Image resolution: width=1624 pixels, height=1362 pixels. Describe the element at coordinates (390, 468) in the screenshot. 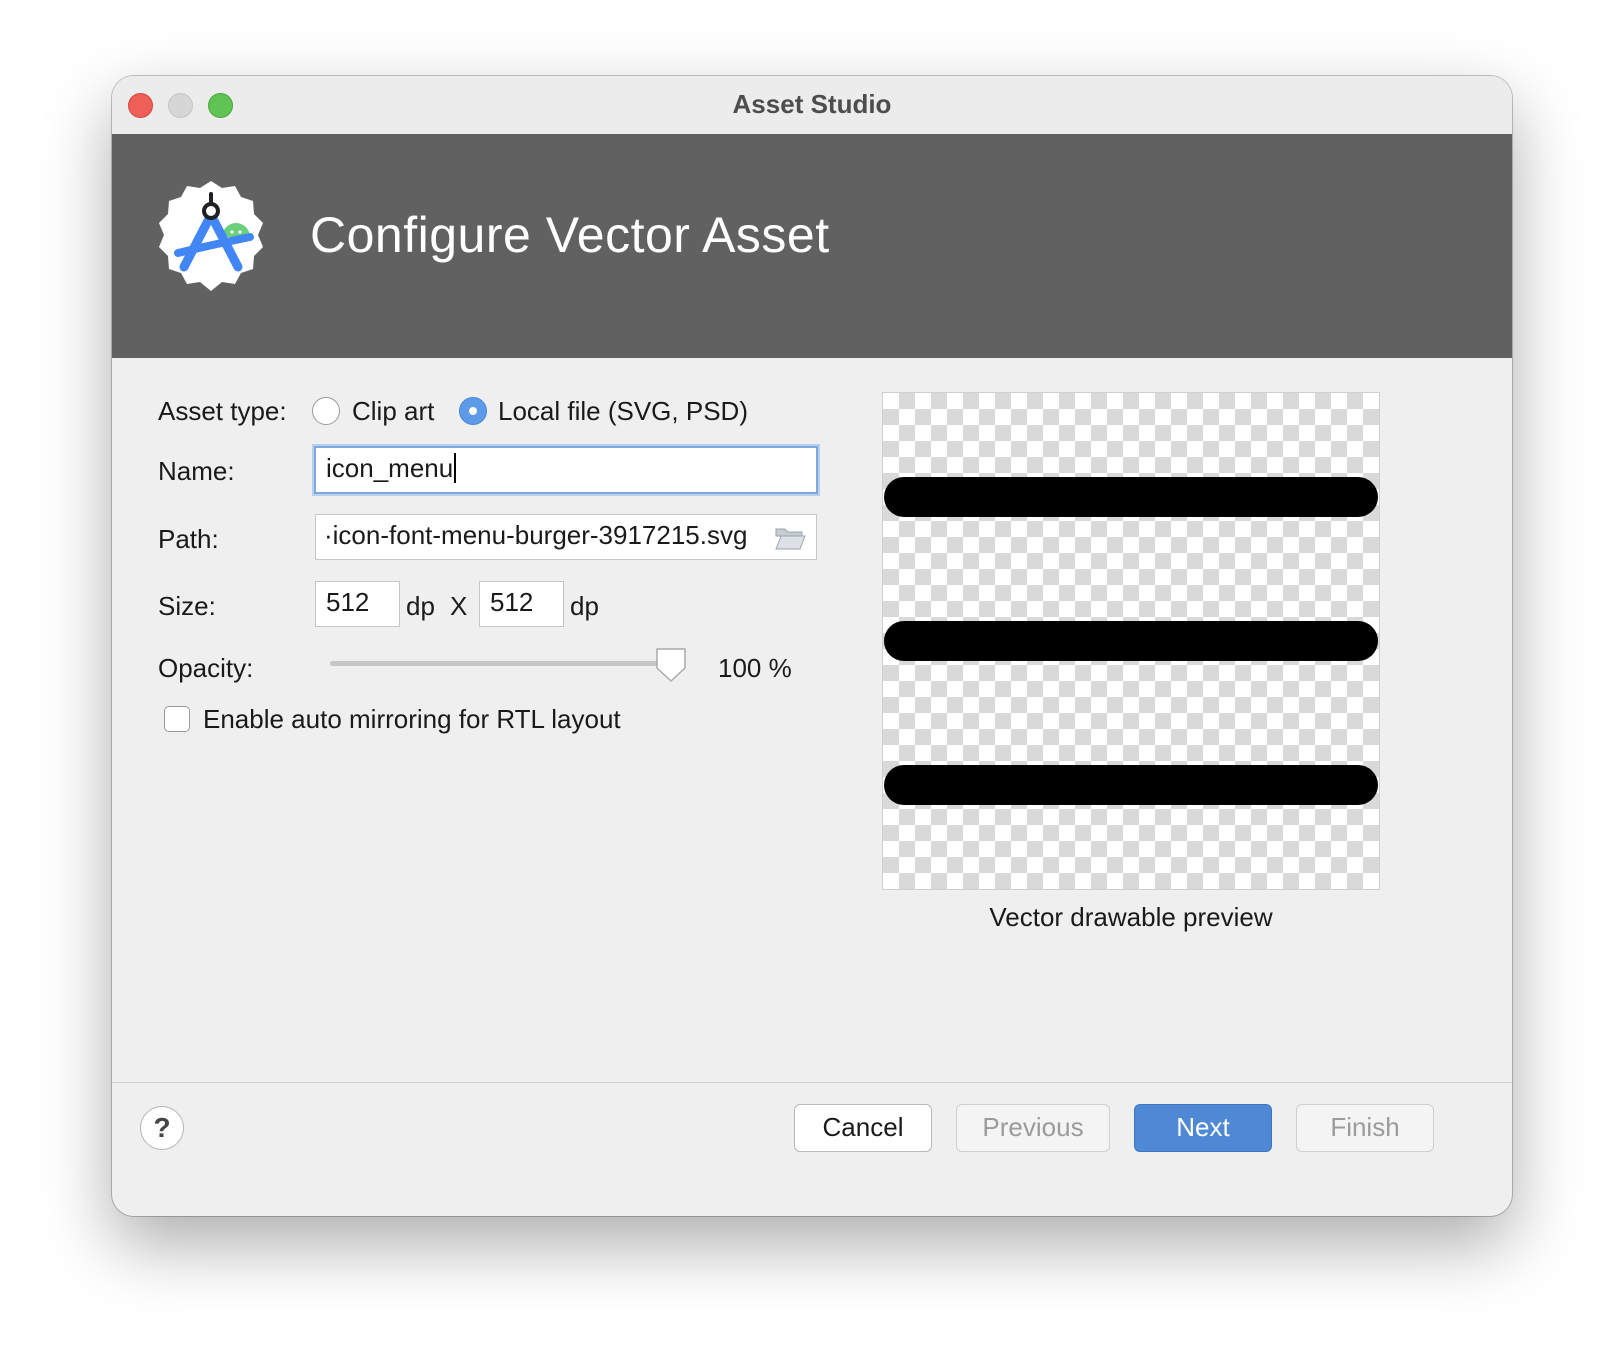

I see `name-value: icon_menu` at that location.